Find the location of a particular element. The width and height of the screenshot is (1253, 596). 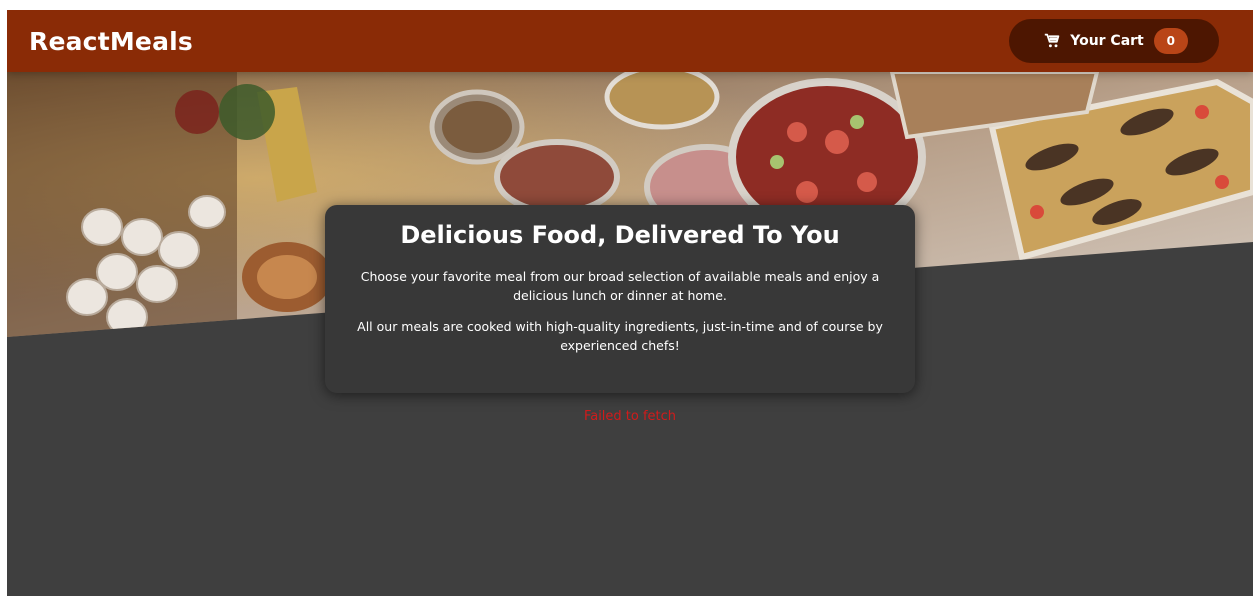

main-header: ReactMeals Your Cart 0 is located at coordinates (630, 41).